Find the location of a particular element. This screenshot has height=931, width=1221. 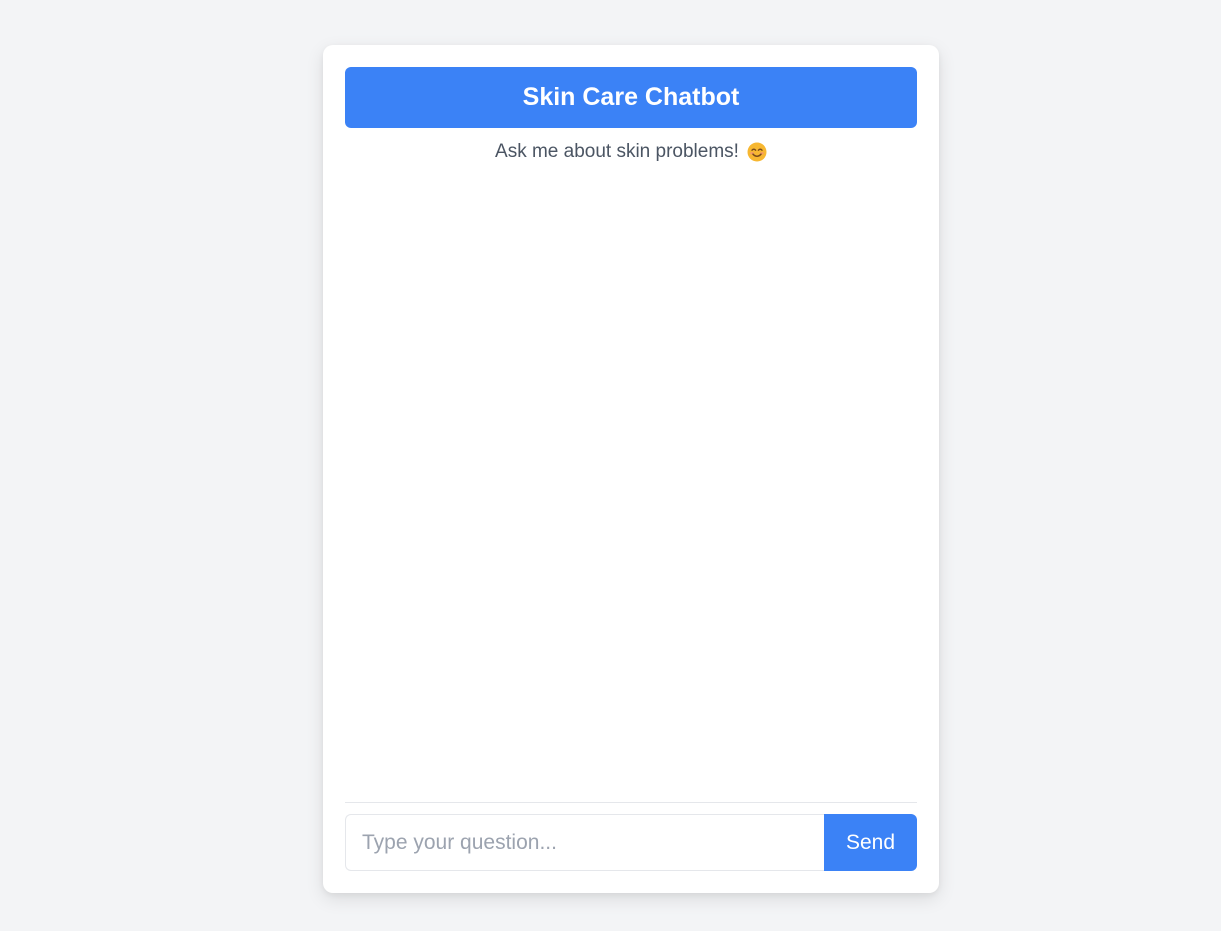

send-button: Send is located at coordinates (870, 842).